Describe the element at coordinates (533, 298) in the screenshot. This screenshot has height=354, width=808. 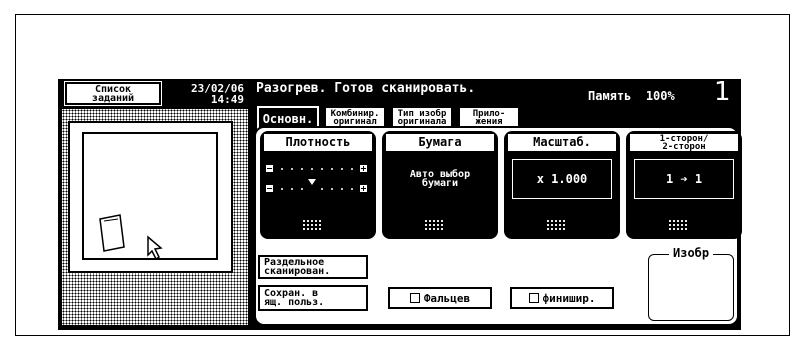
I see `finish-checkbox-icon` at that location.